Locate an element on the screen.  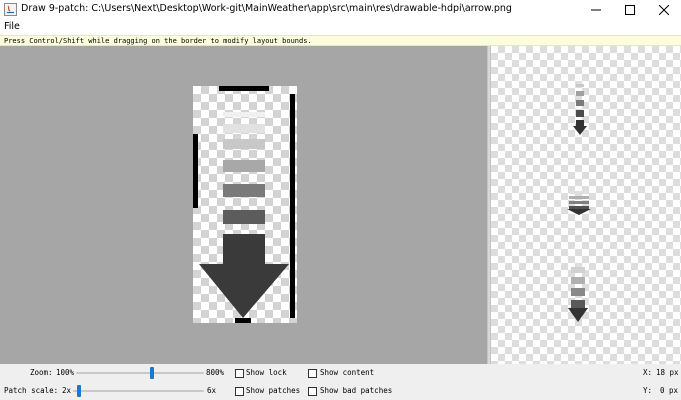
minimize-button is located at coordinates (596, 10).